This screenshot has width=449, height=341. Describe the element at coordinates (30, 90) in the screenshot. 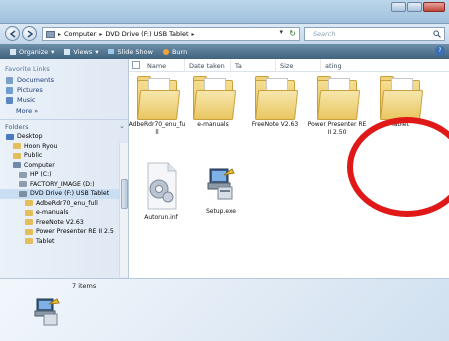

I see `favorite-link-label: Pictures` at that location.